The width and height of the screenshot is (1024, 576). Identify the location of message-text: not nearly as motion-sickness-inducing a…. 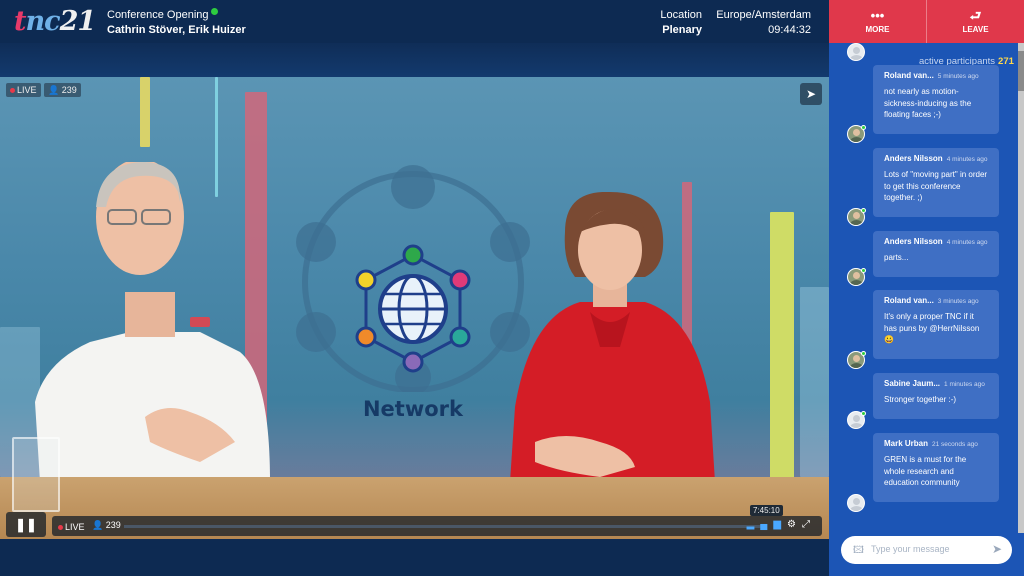
(928, 103).